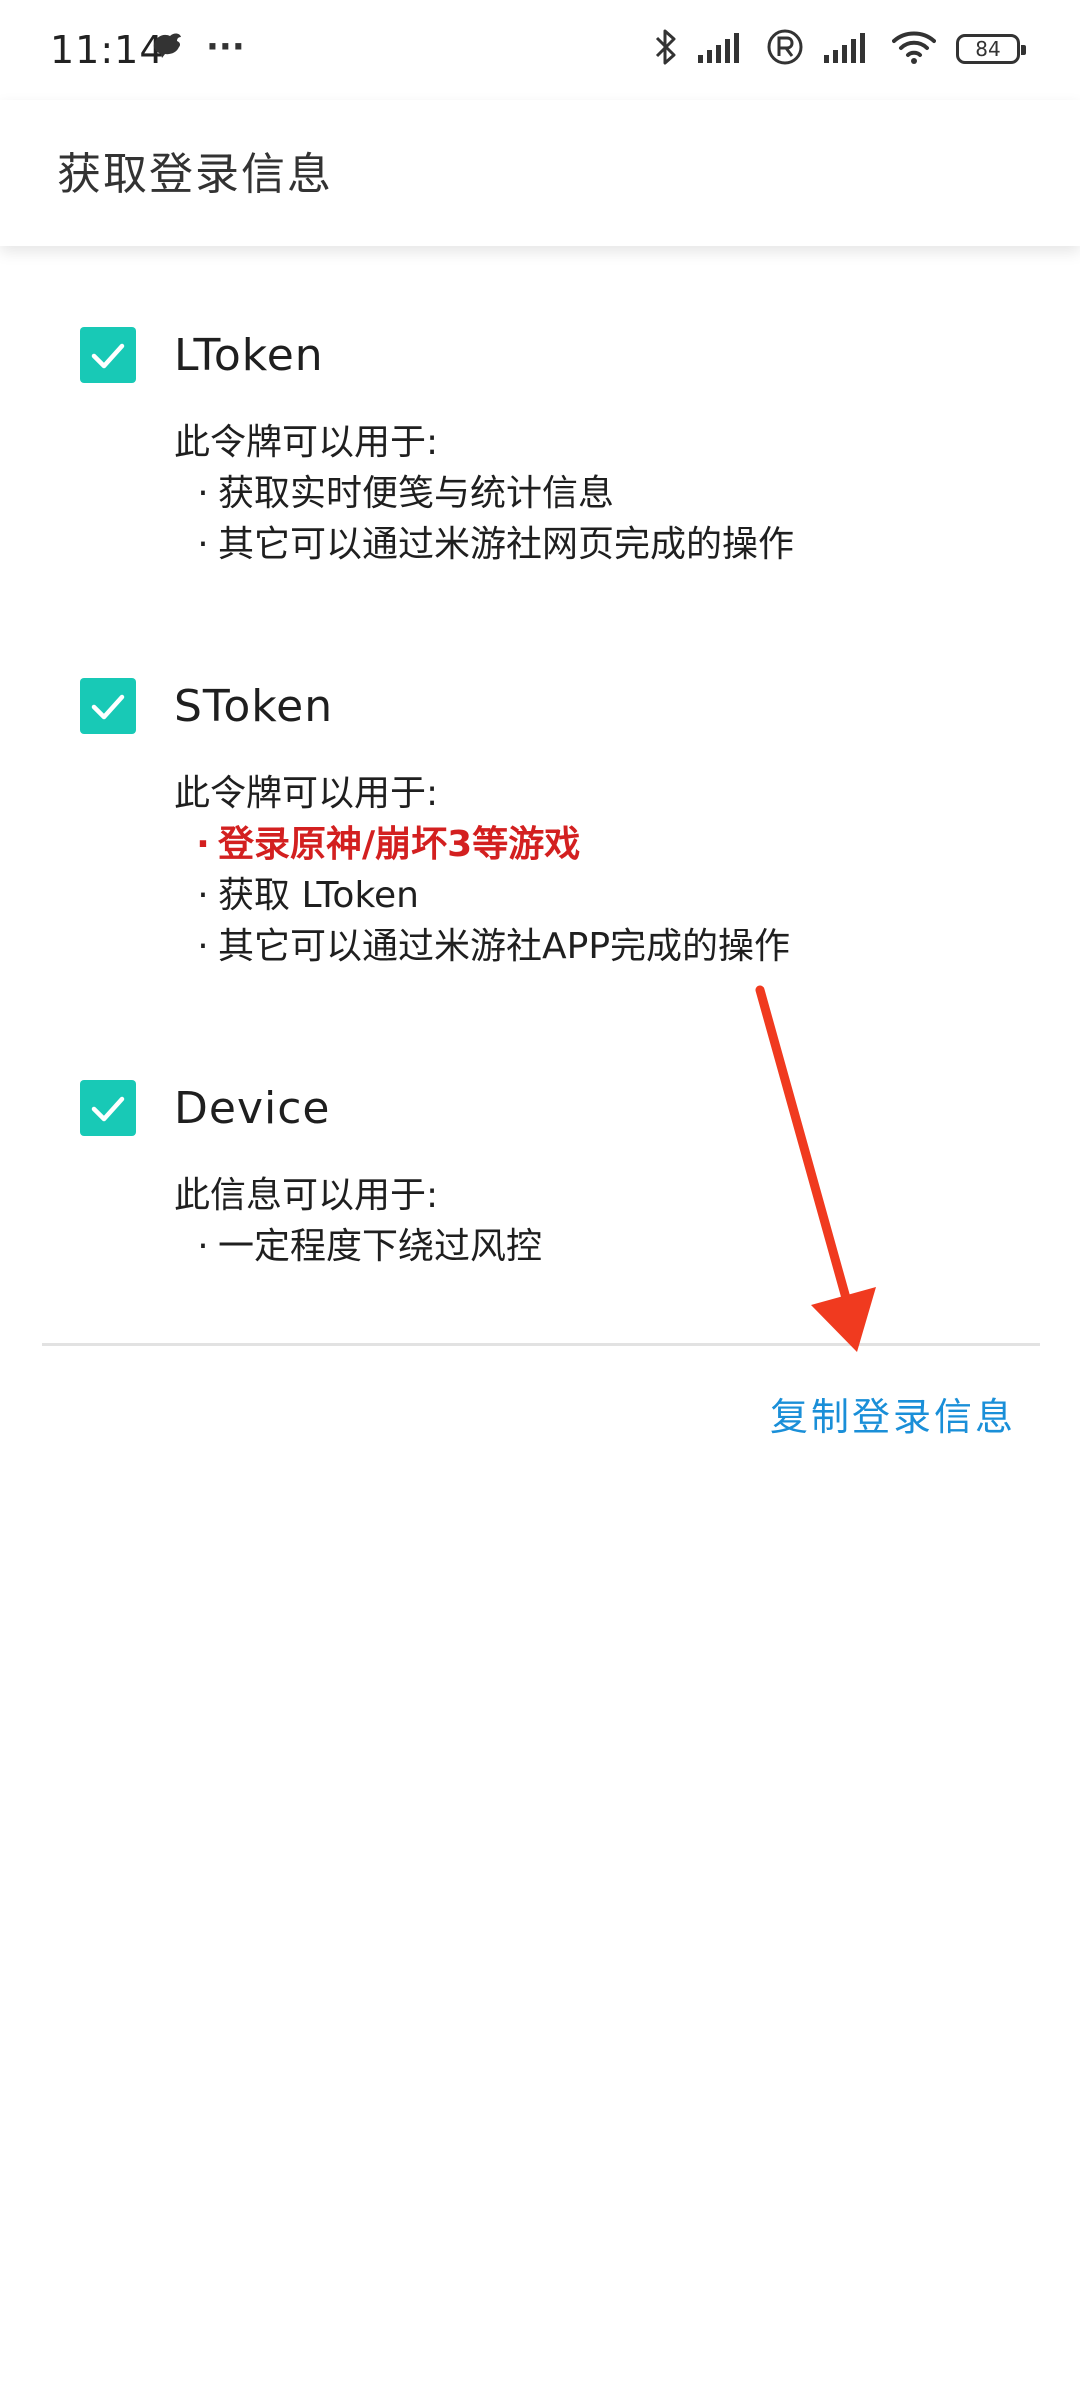  I want to click on bluetooth-icon, so click(666, 49).